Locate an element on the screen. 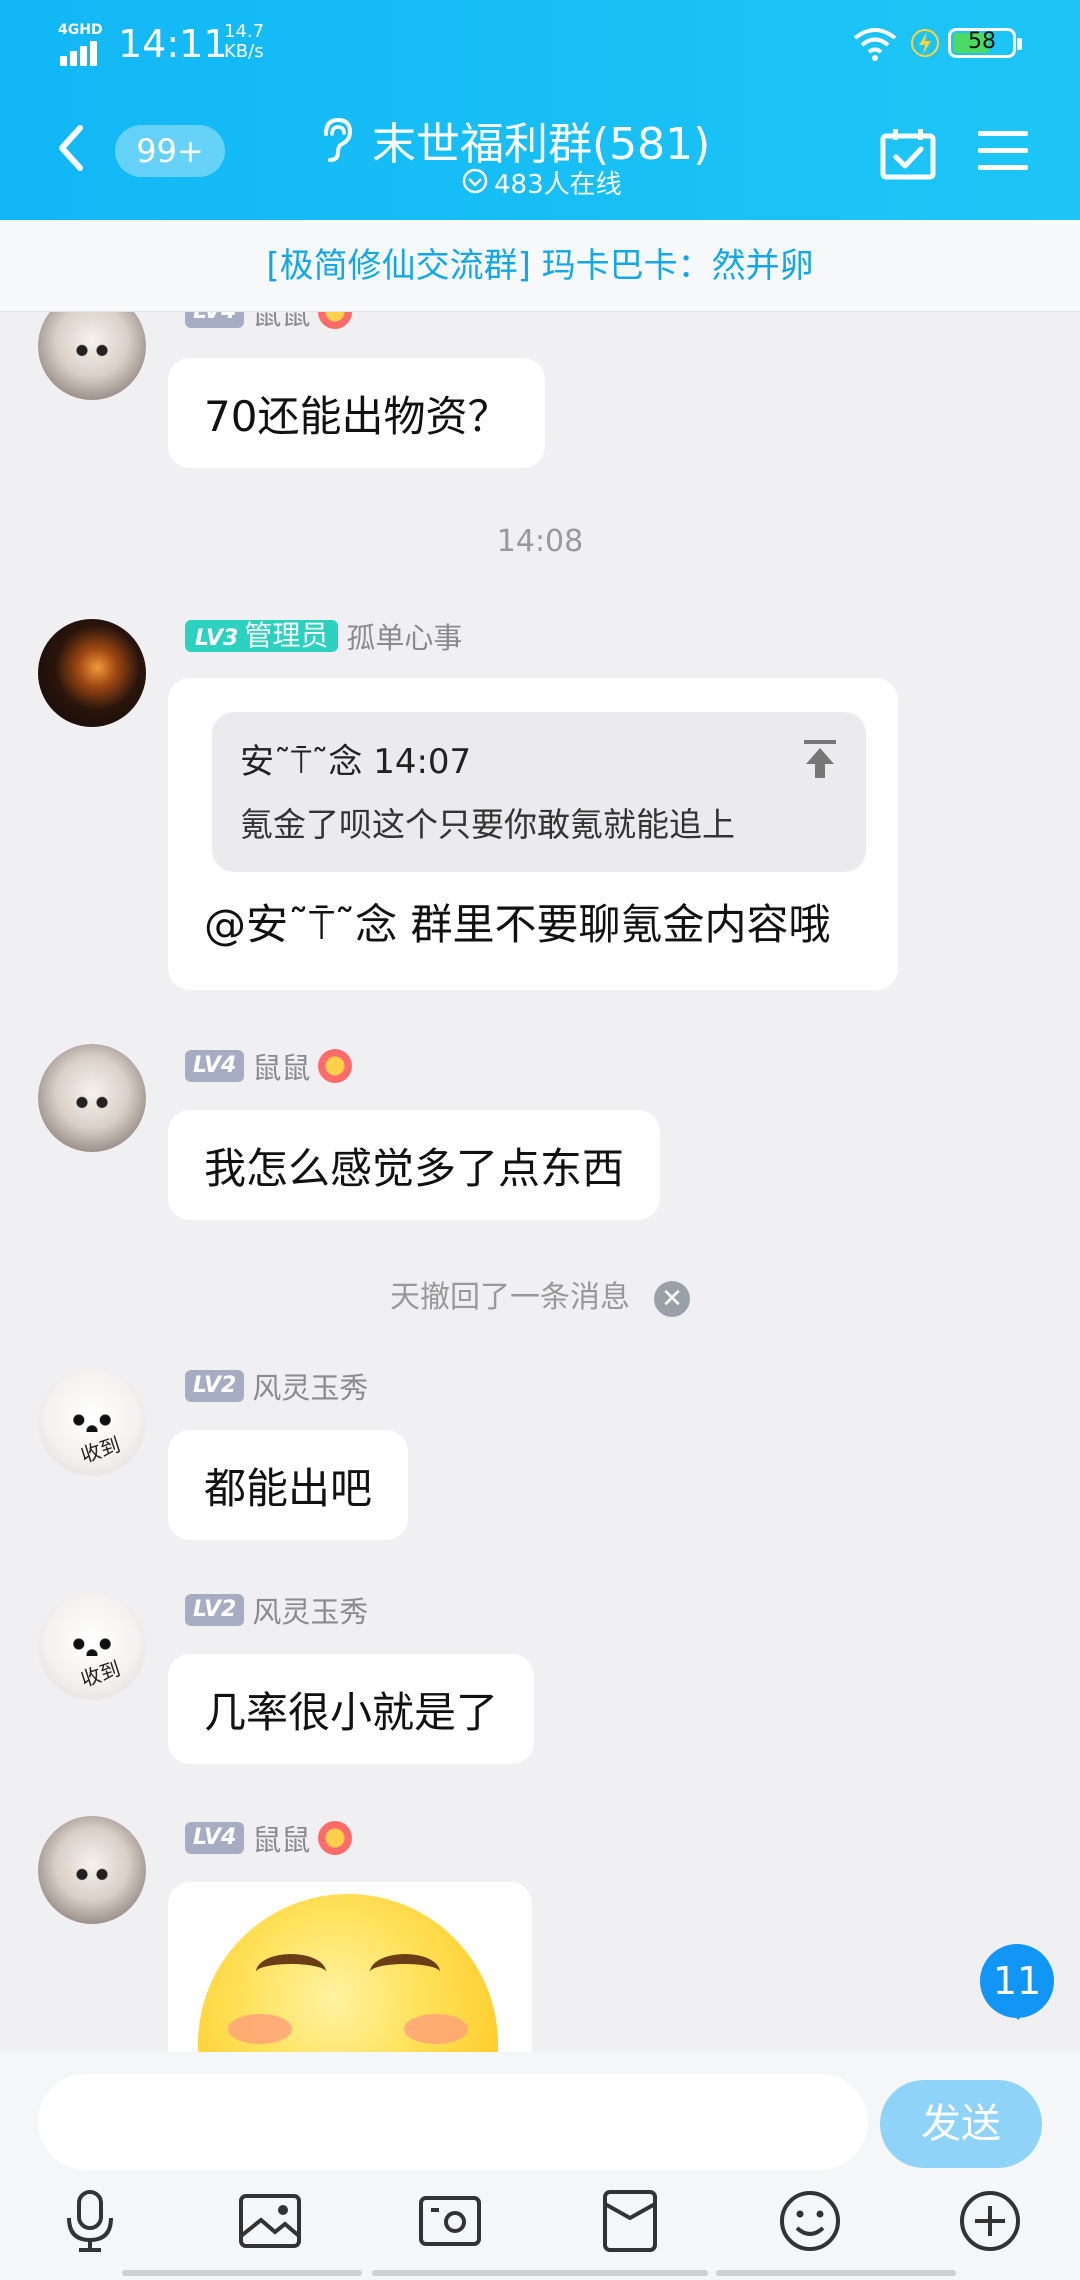 The image size is (1080, 2280). message-bubble: 都能出吧 is located at coordinates (288, 1485).